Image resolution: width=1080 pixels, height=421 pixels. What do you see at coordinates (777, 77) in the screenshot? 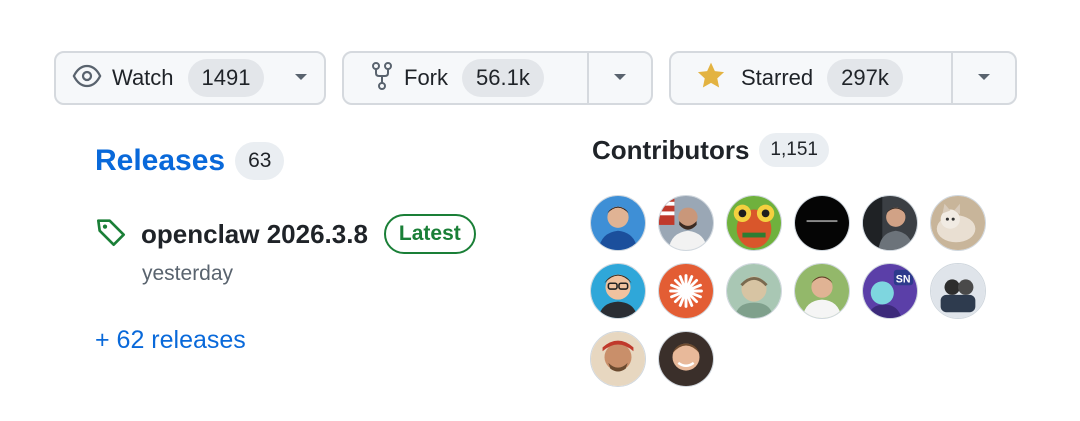
I see `starred-label: Starred` at bounding box center [777, 77].